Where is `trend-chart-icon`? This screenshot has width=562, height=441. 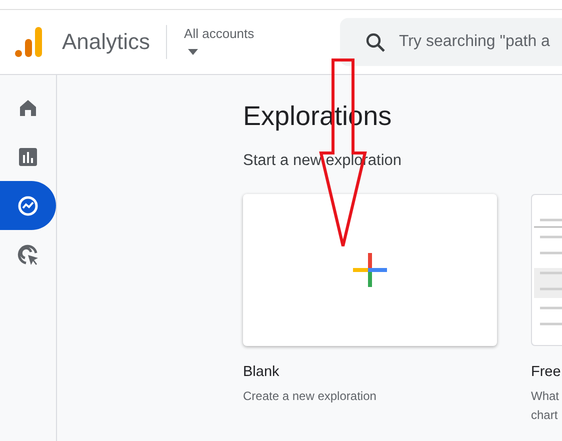
trend-chart-icon is located at coordinates (28, 205).